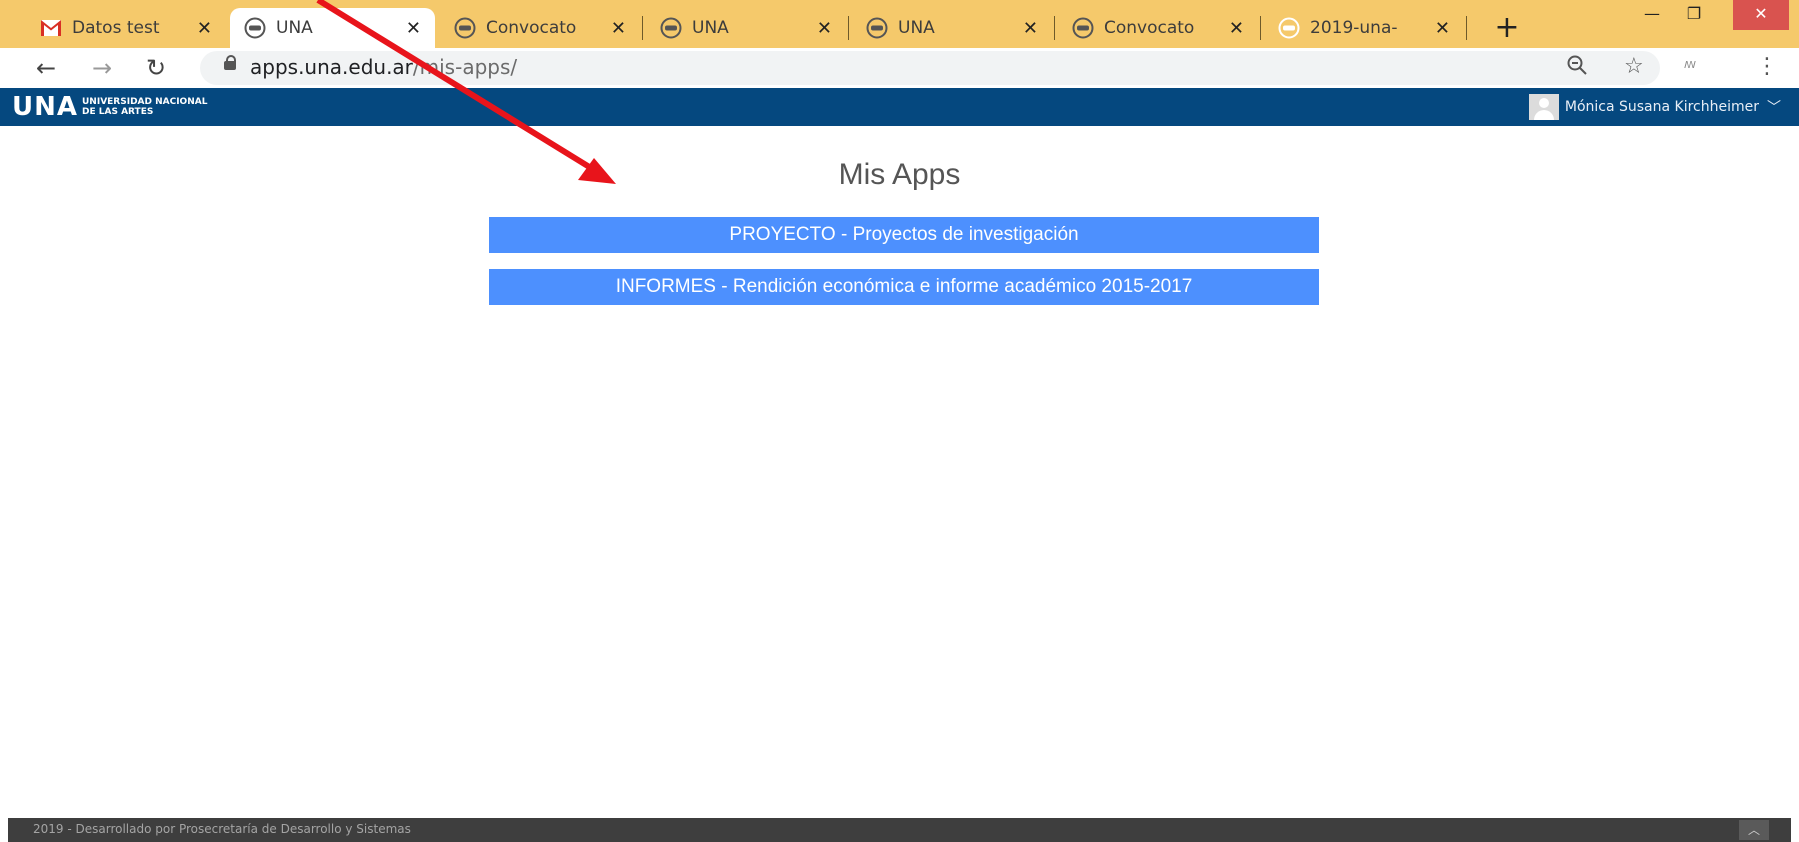 Image resolution: width=1799 pixels, height=842 pixels. What do you see at coordinates (1761, 15) in the screenshot?
I see `window-close-button: ✕` at bounding box center [1761, 15].